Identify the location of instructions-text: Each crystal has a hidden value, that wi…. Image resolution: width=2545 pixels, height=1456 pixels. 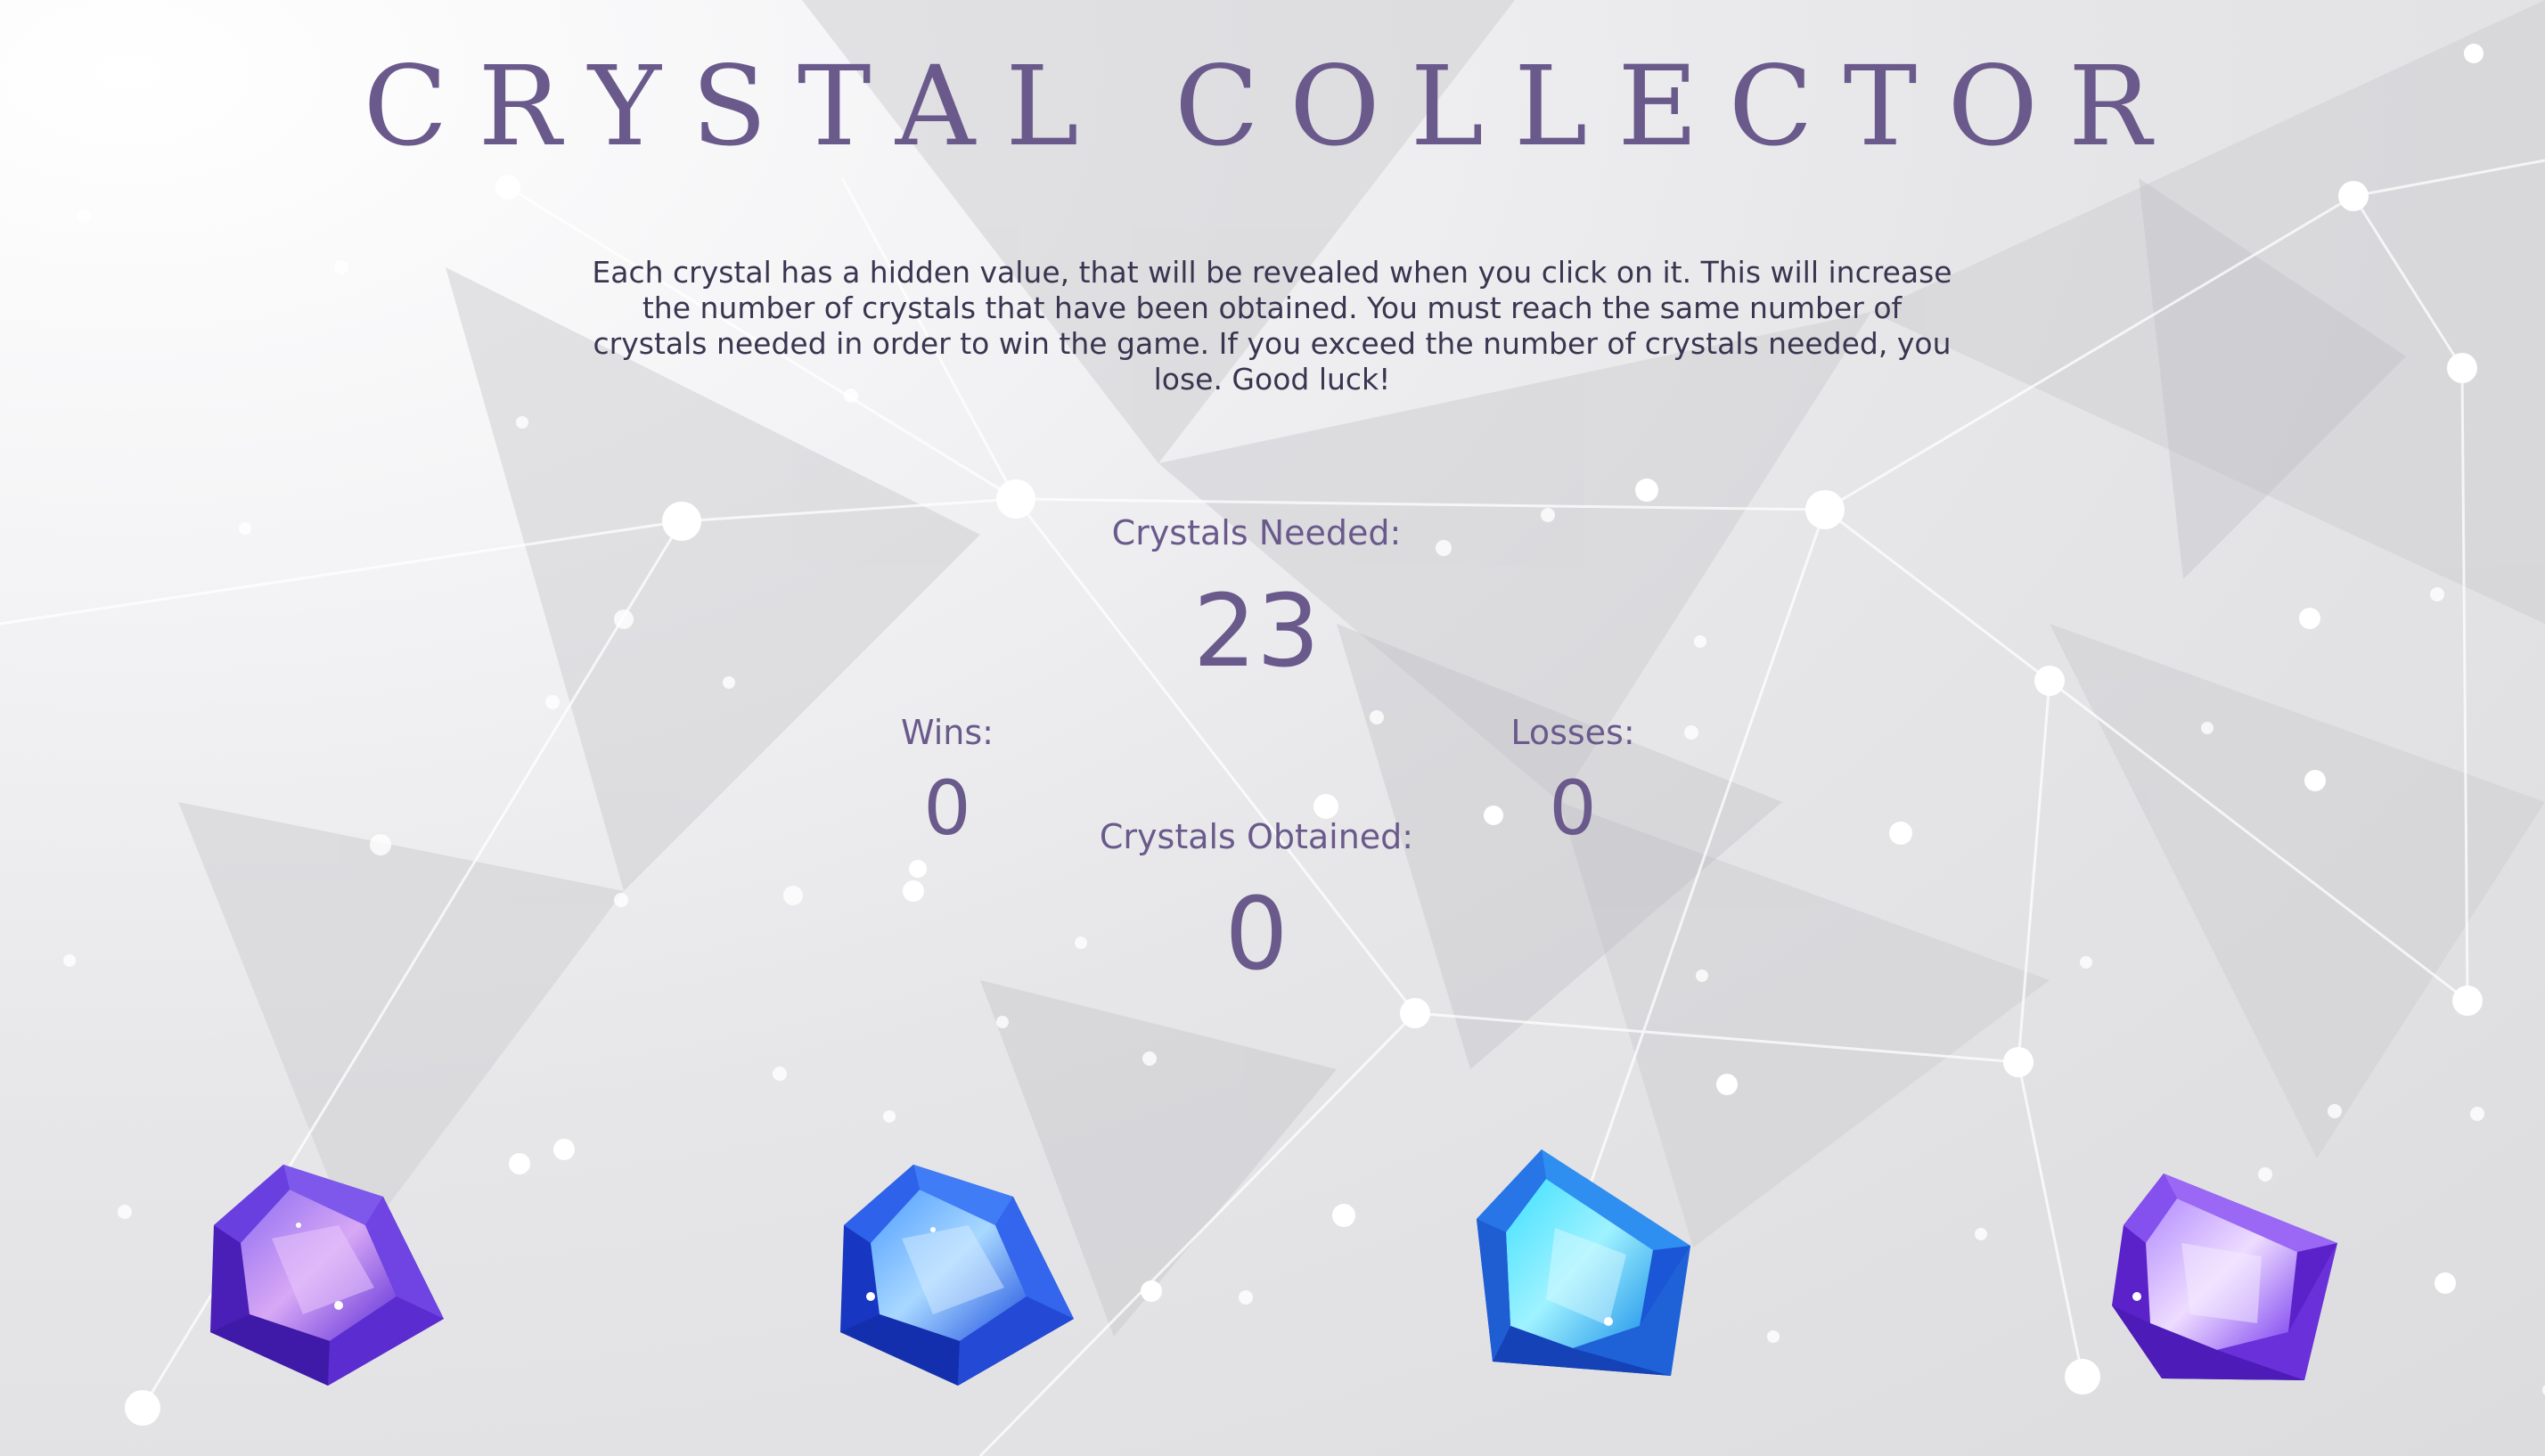
(1272, 326).